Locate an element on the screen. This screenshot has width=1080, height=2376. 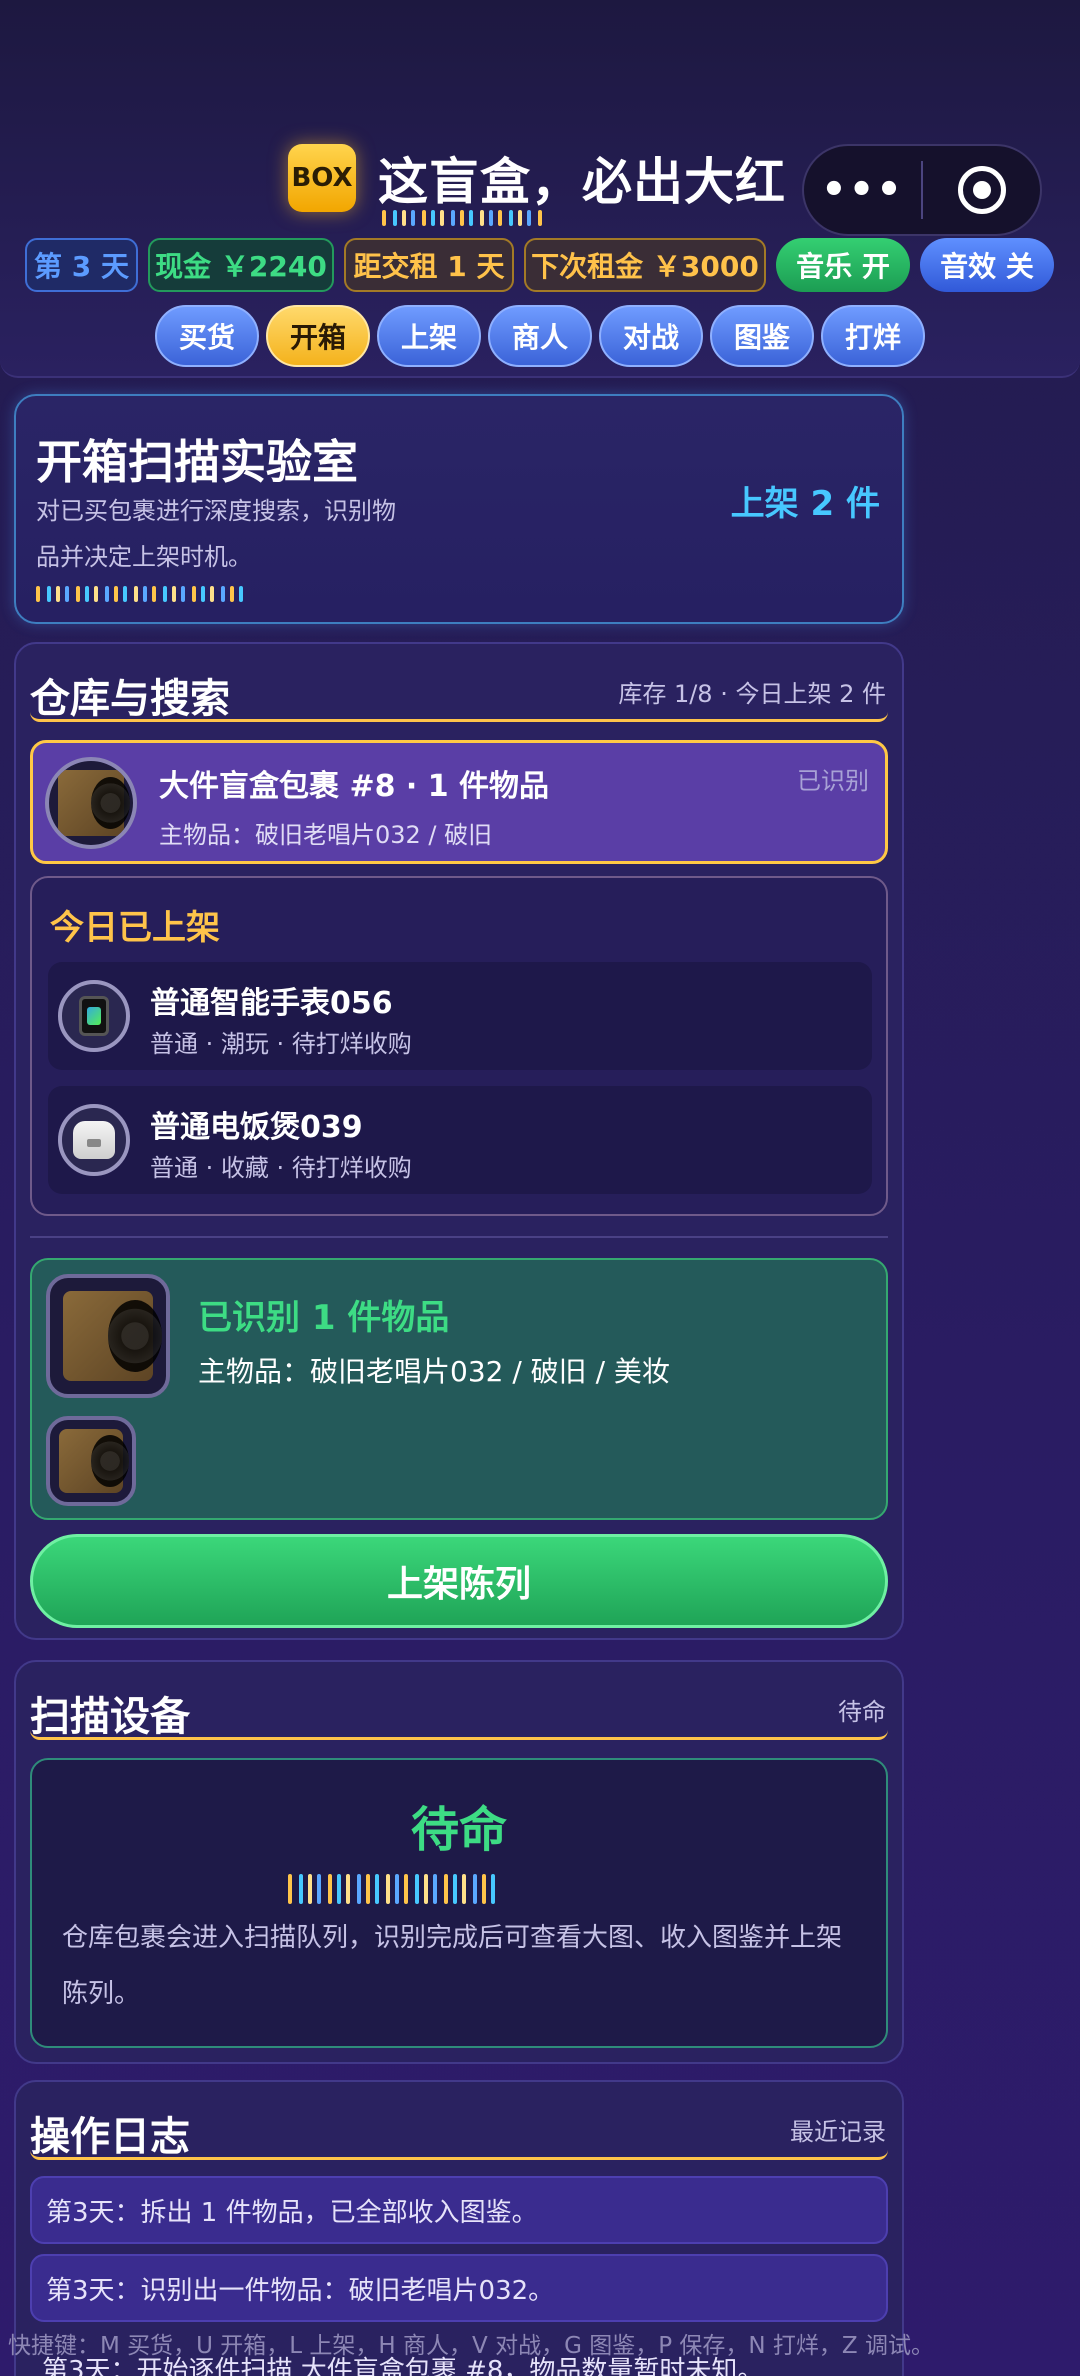
app-title: 这盲盒，必出大红 is located at coordinates (582, 182).